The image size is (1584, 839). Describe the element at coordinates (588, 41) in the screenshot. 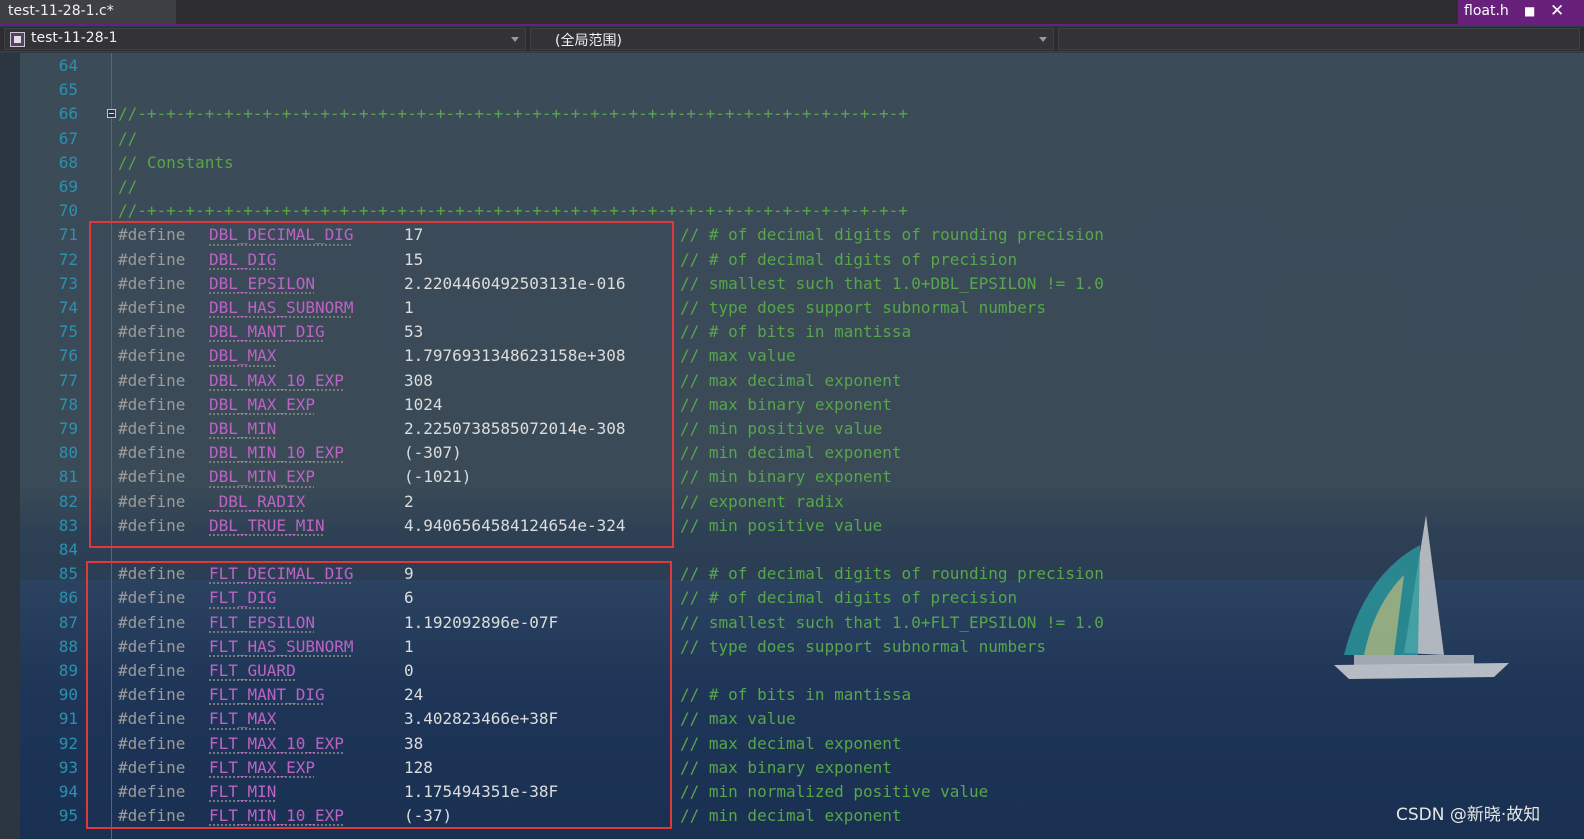

I see `scope-dropdown-label: (全局范围)` at that location.